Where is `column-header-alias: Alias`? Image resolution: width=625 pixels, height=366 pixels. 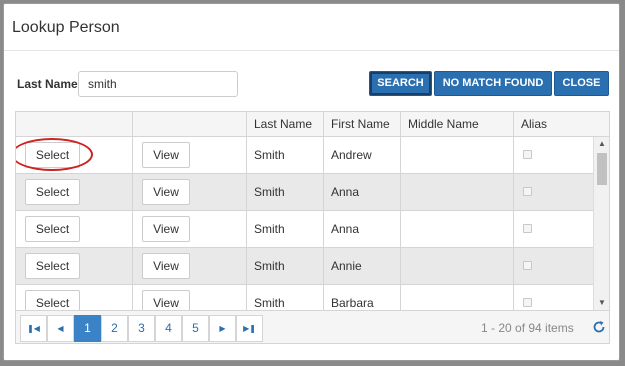 column-header-alias: Alias is located at coordinates (561, 124).